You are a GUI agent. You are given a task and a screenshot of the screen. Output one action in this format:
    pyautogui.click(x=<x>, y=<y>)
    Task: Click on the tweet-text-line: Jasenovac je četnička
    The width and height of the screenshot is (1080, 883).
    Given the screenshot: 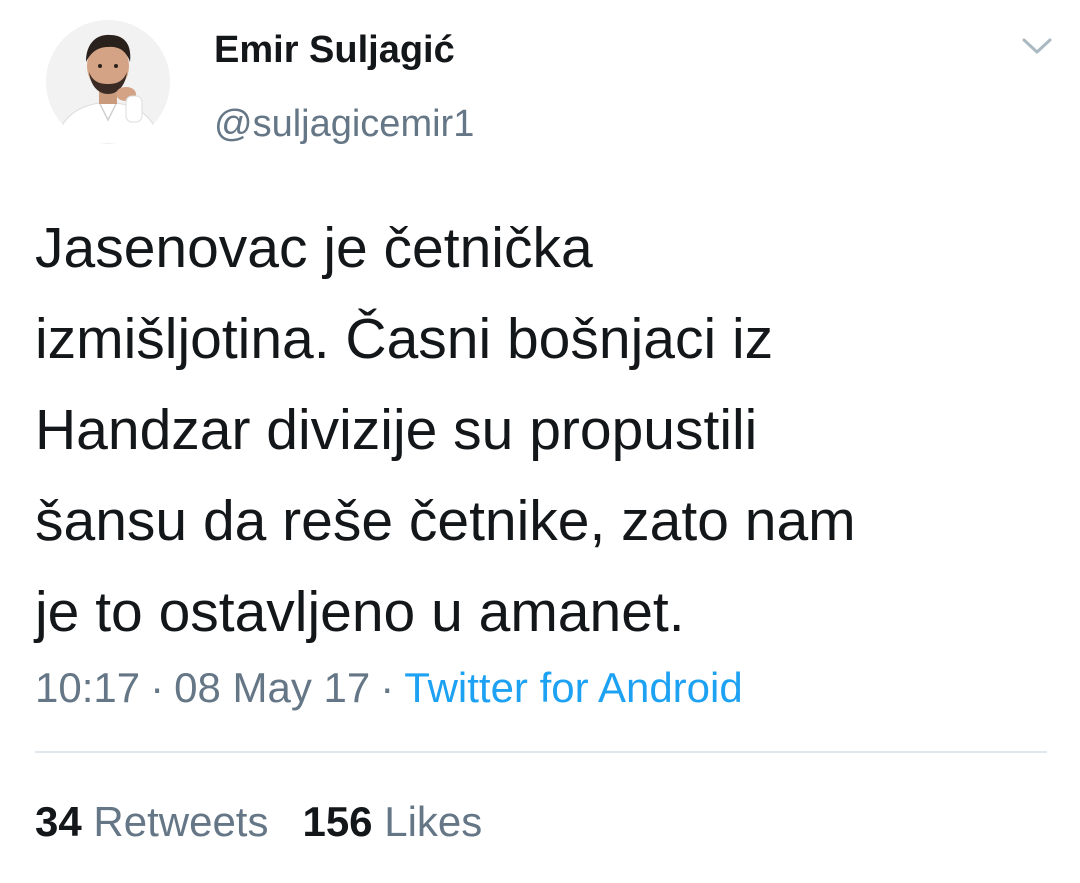 What is the action you would take?
    pyautogui.click(x=314, y=248)
    